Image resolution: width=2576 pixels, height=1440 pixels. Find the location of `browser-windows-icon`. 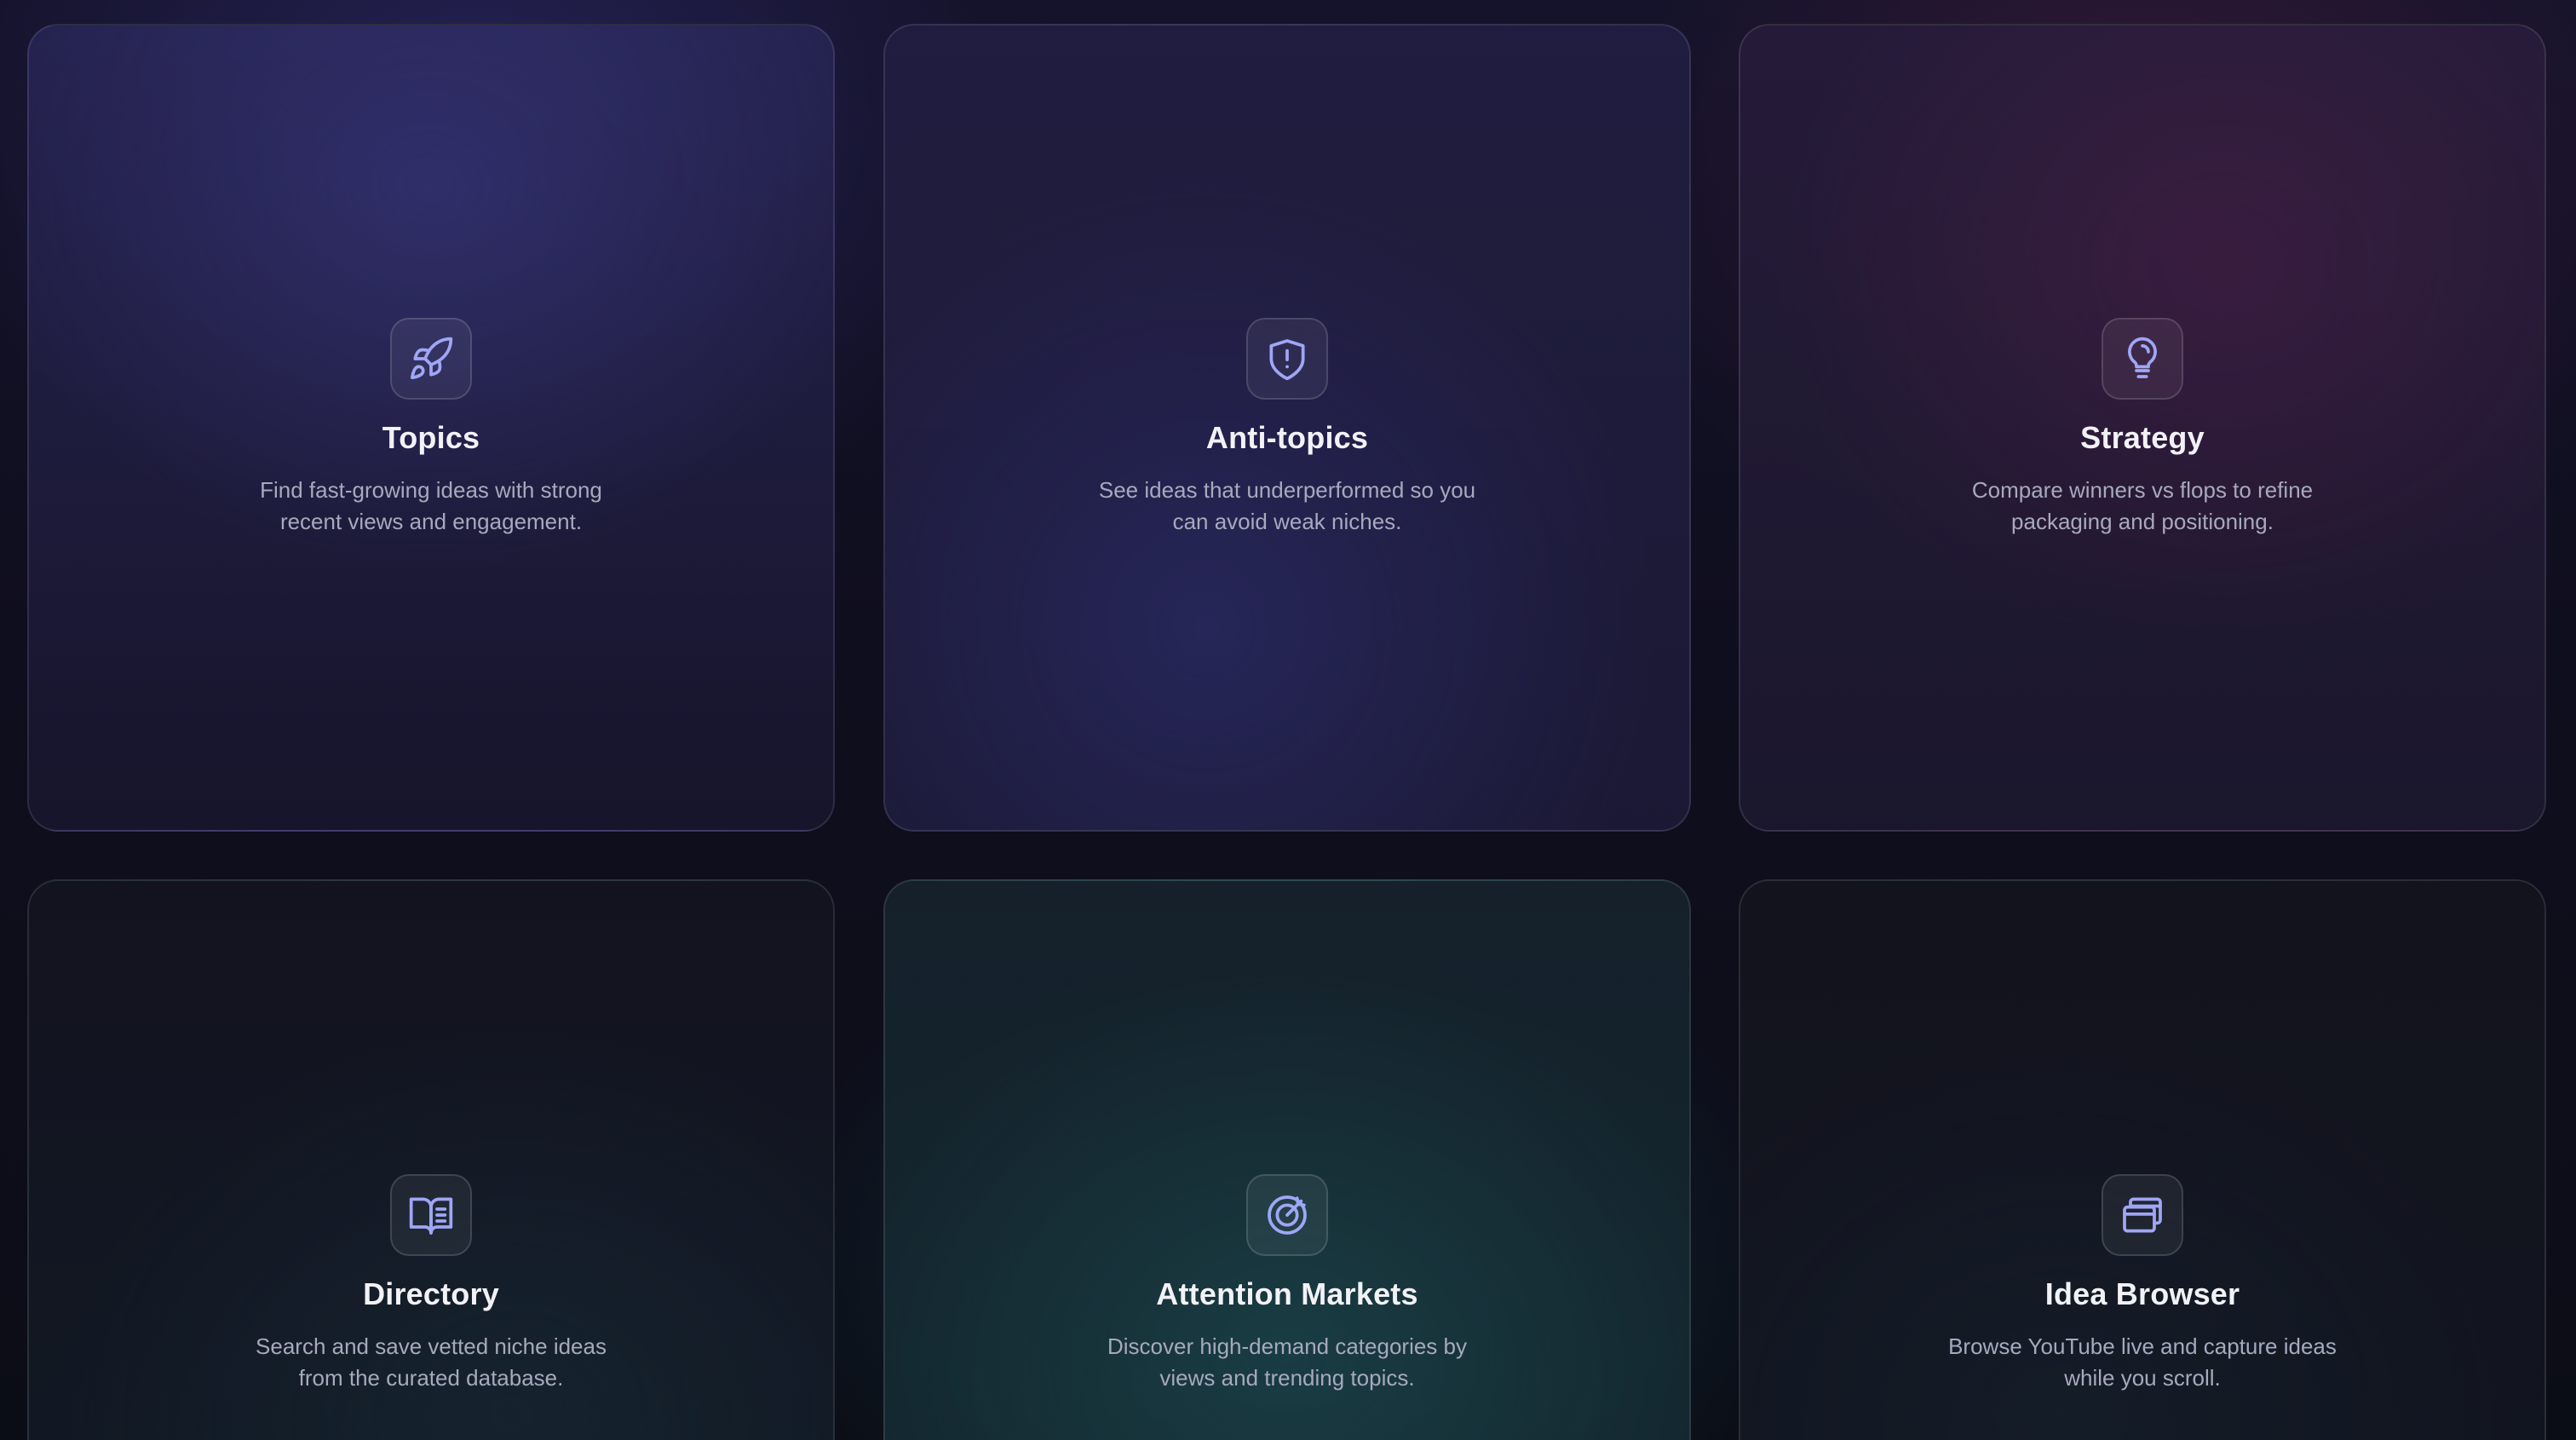

browser-windows-icon is located at coordinates (2142, 1215).